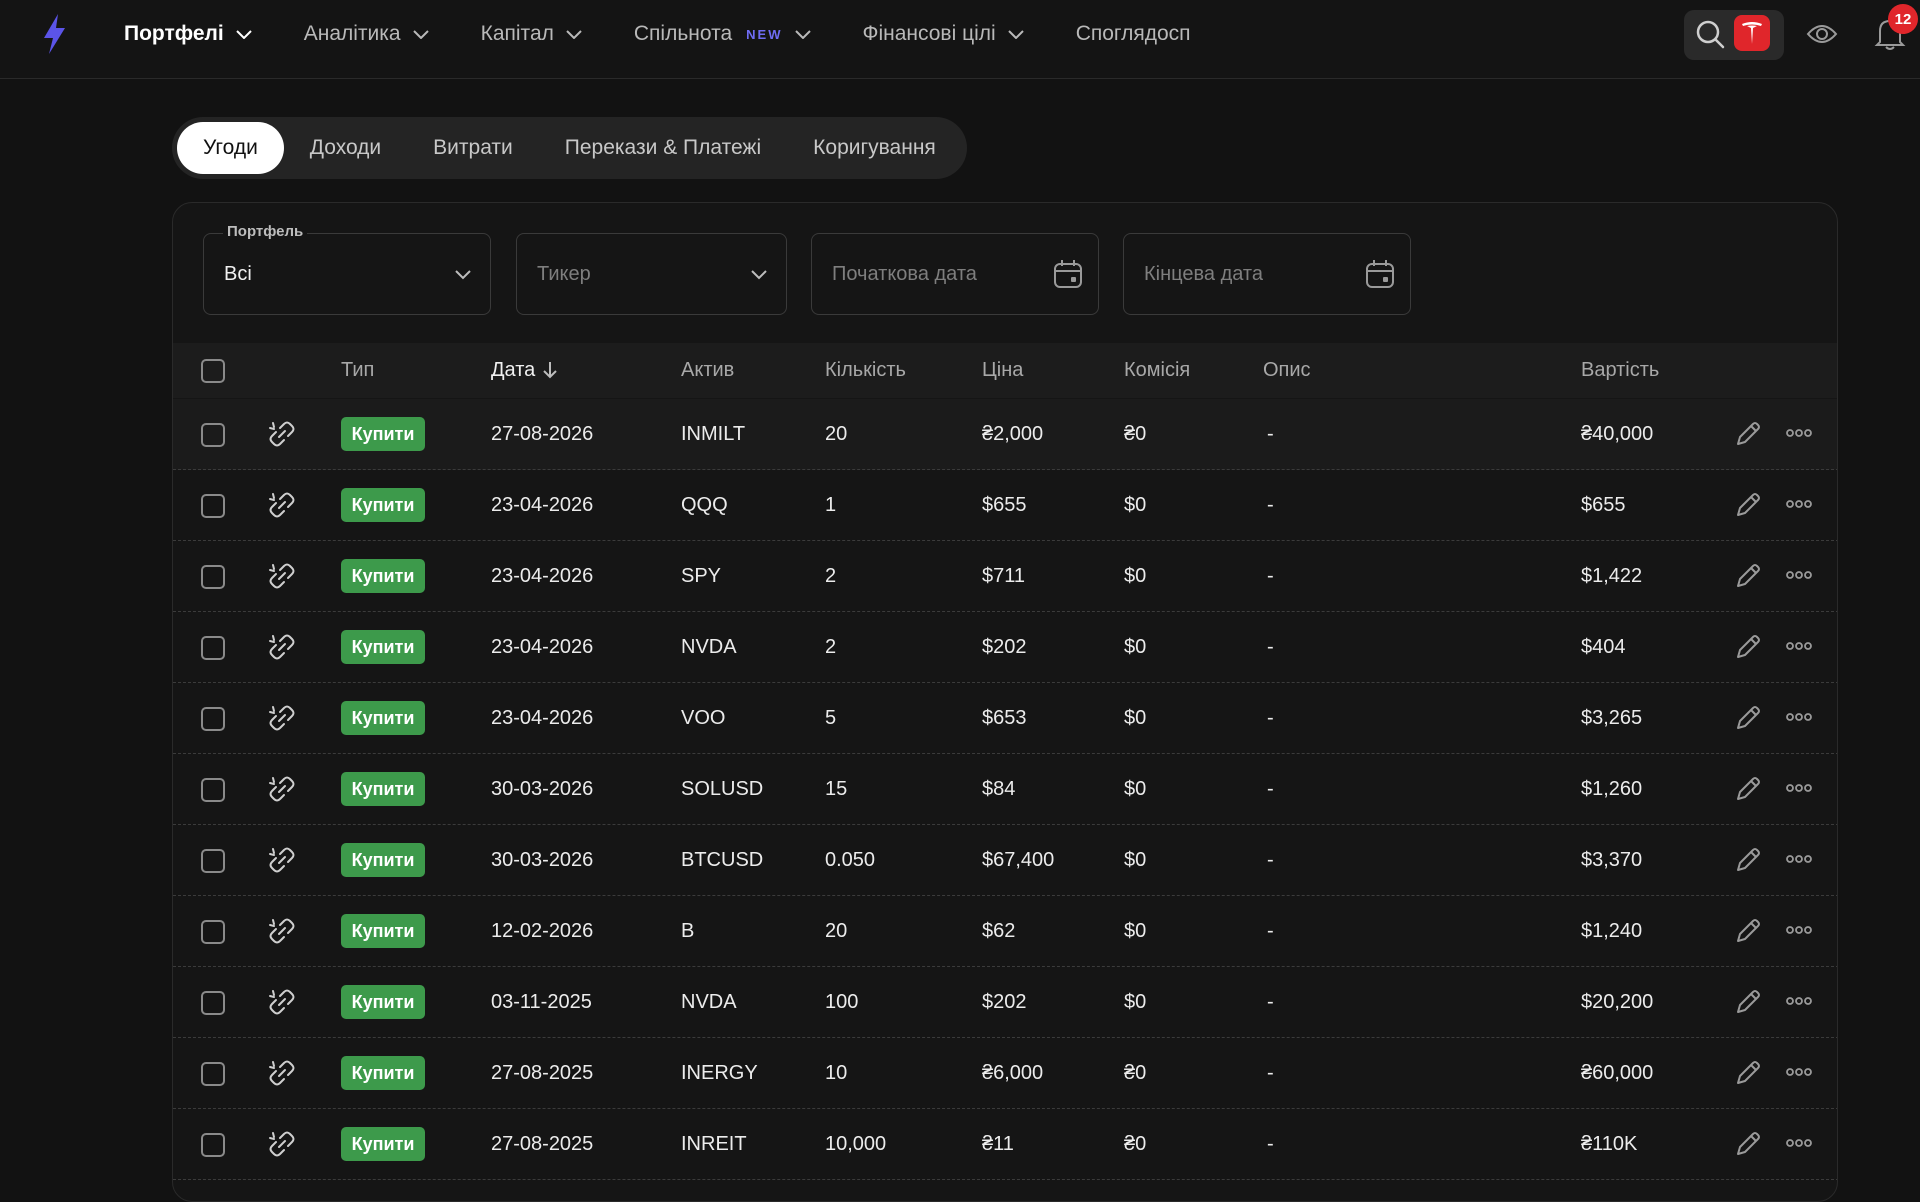 The image size is (1920, 1202). I want to click on header-price: Ціна, so click(1002, 370).